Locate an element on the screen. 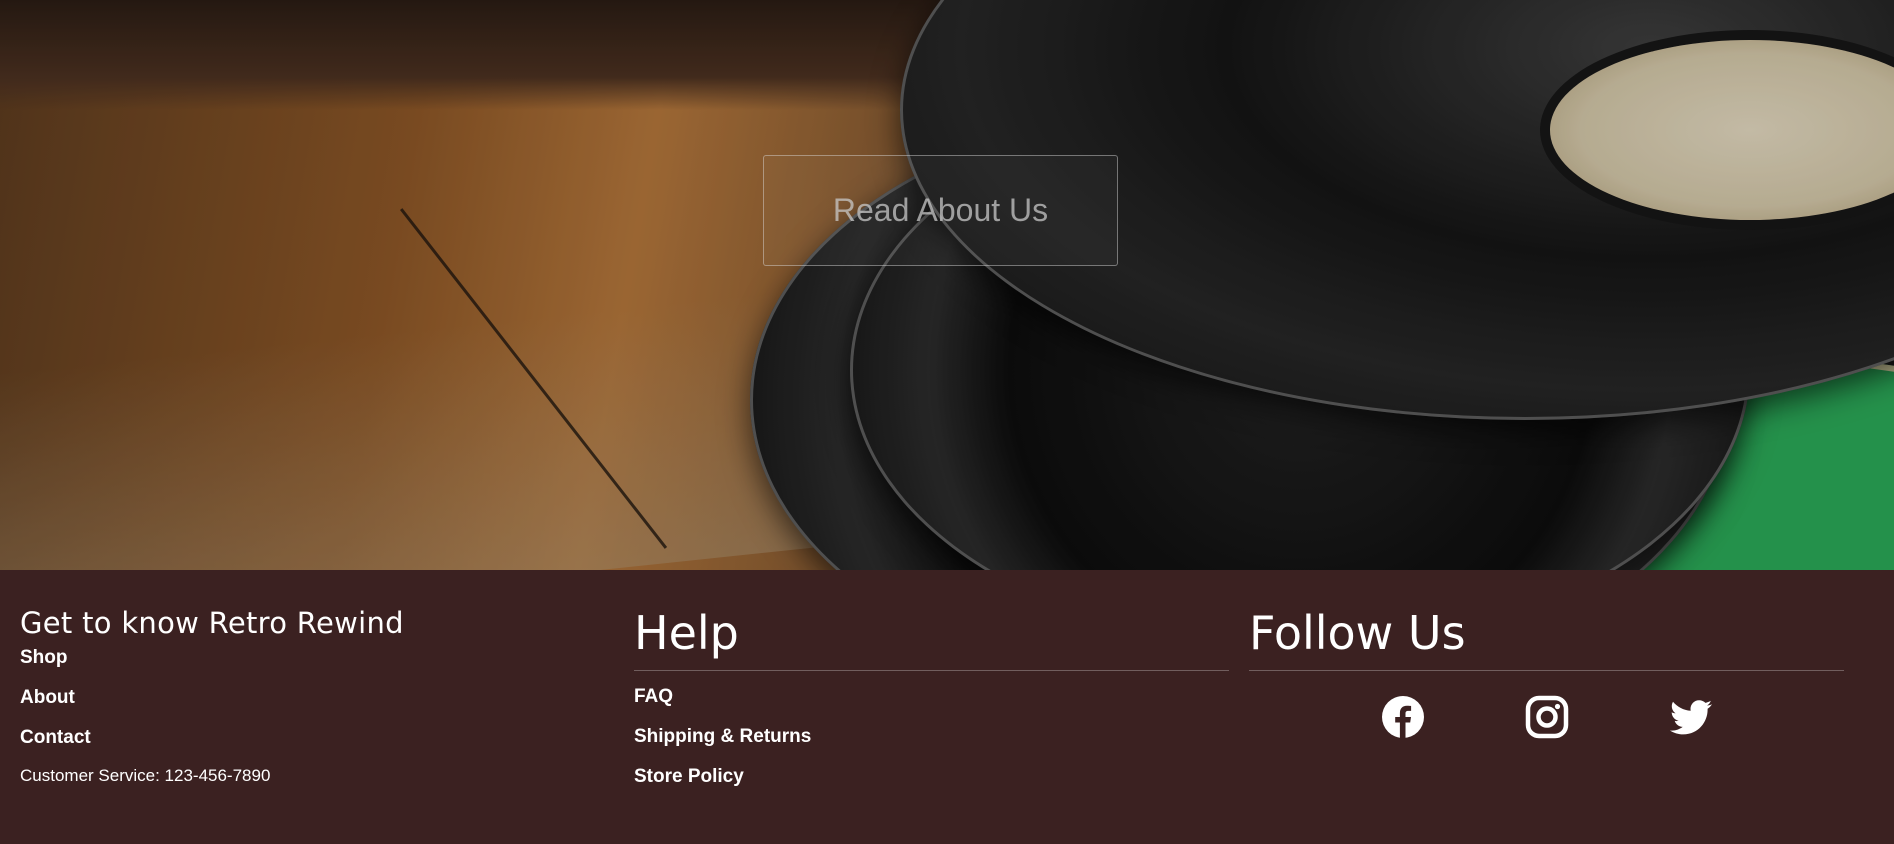 The image size is (1894, 844). facebook-icon is located at coordinates (1403, 717).